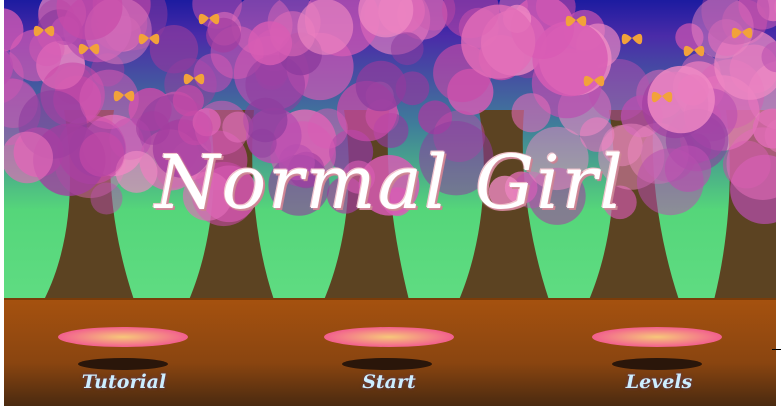  I want to click on game-title: Normal Girl, so click(390, 183).